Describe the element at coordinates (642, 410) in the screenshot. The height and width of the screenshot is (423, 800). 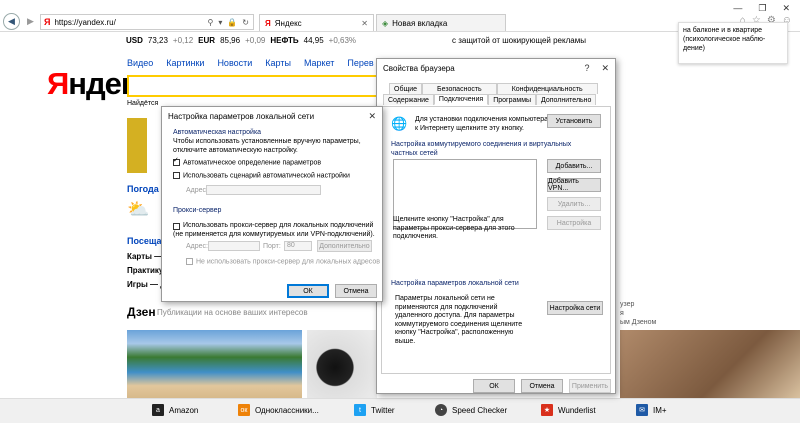
I see `im-plus-icon: ✉` at that location.